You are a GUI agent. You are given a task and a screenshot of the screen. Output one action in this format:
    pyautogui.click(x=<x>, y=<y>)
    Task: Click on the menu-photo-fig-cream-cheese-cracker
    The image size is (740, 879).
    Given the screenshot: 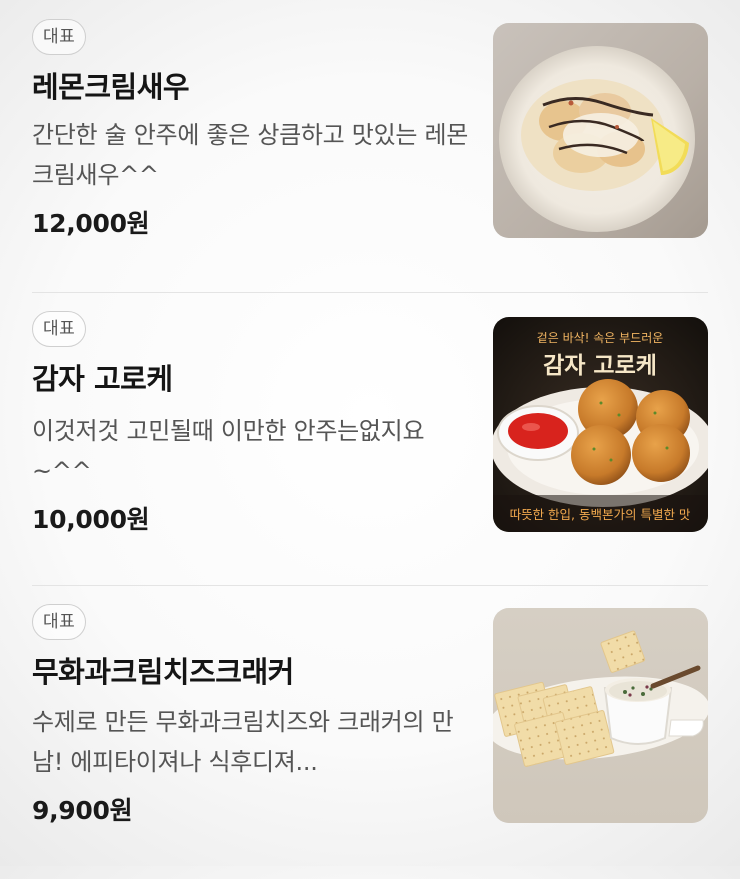 What is the action you would take?
    pyautogui.click(x=600, y=715)
    